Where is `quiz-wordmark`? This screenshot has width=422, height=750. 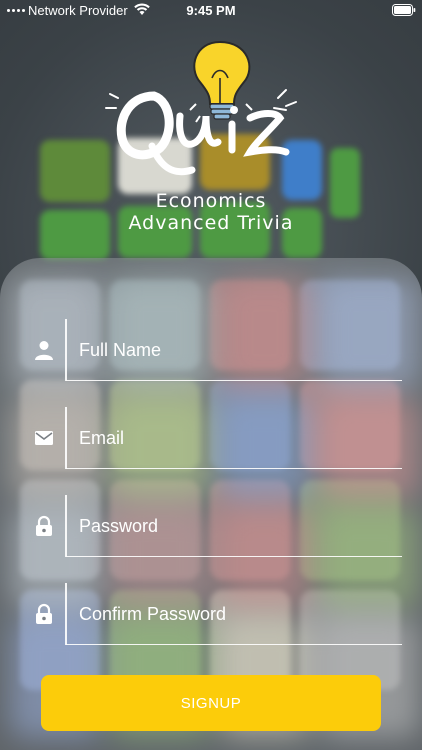 quiz-wordmark is located at coordinates (201, 132).